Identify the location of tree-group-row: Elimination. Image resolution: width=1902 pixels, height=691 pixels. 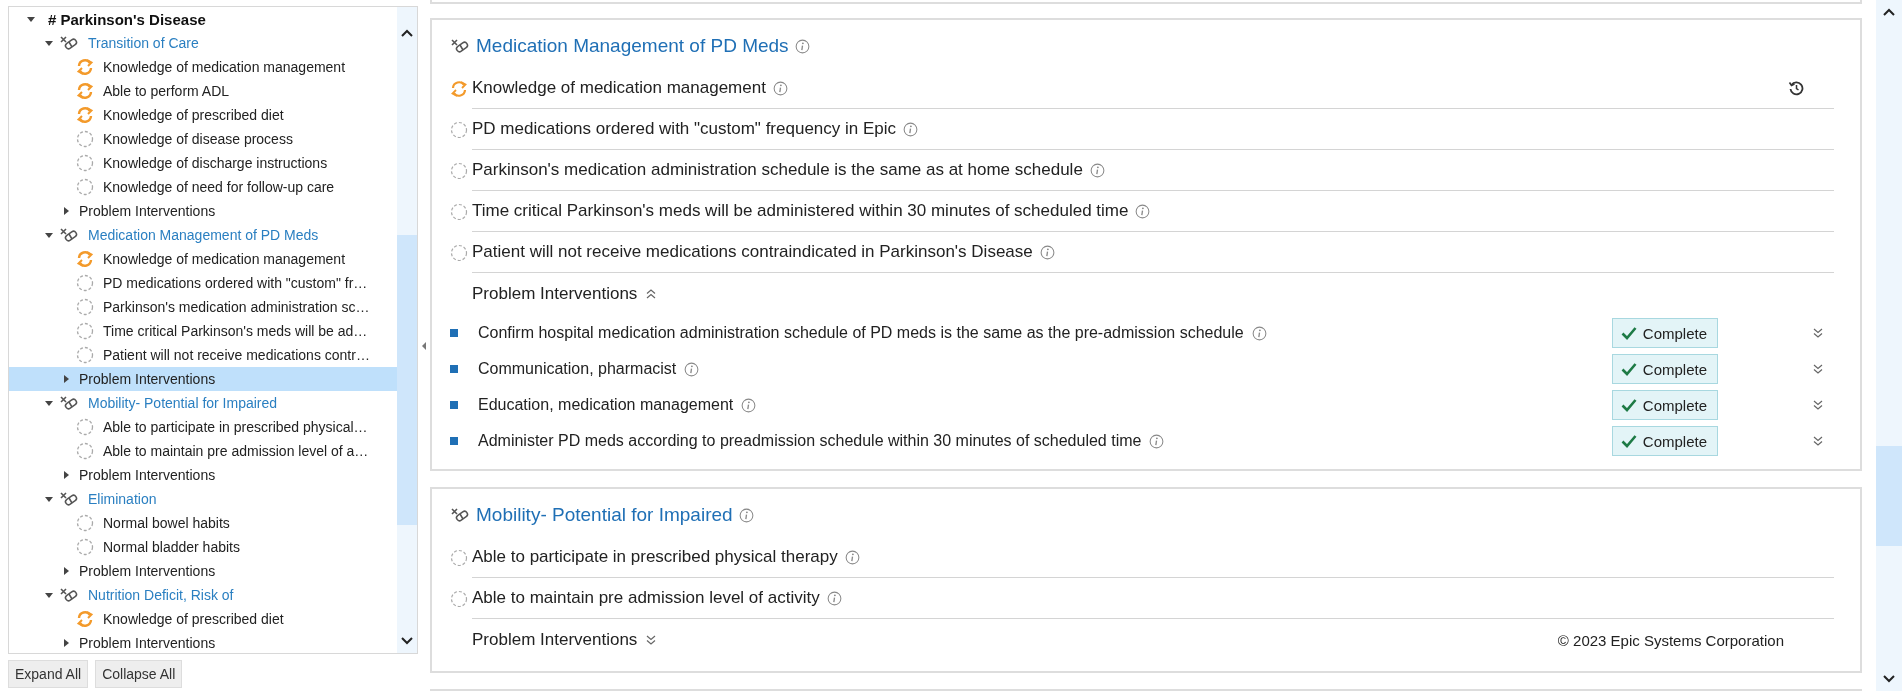
(203, 499).